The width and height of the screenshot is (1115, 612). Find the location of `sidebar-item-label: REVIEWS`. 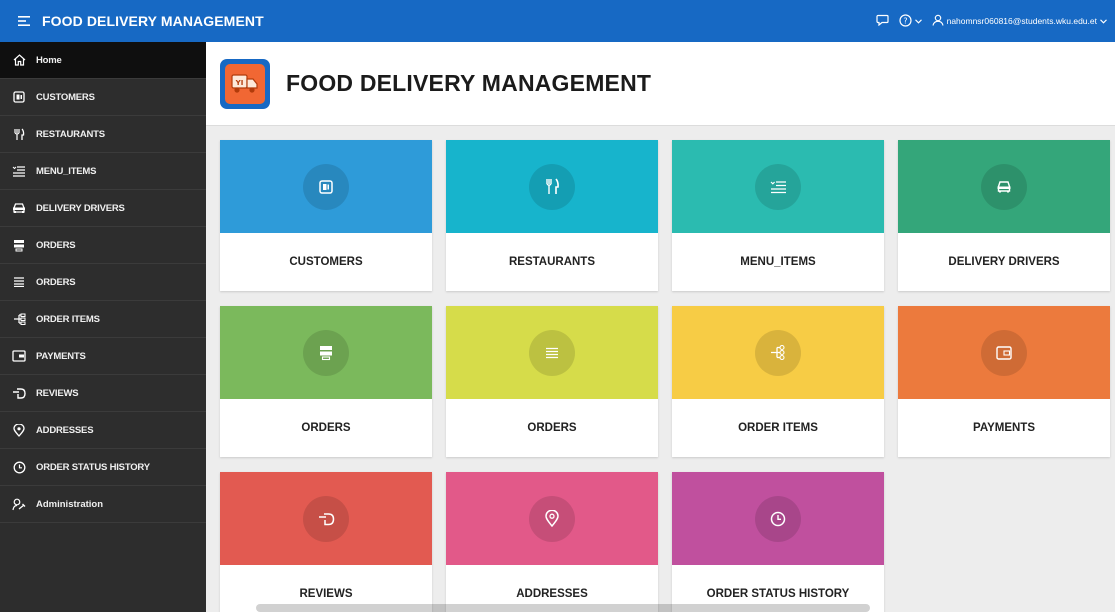

sidebar-item-label: REVIEWS is located at coordinates (57, 393).